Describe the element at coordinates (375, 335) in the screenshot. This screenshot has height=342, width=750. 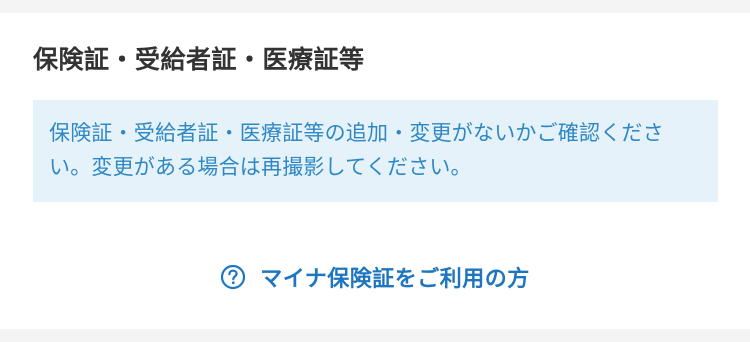
I see `bottom-divider` at that location.